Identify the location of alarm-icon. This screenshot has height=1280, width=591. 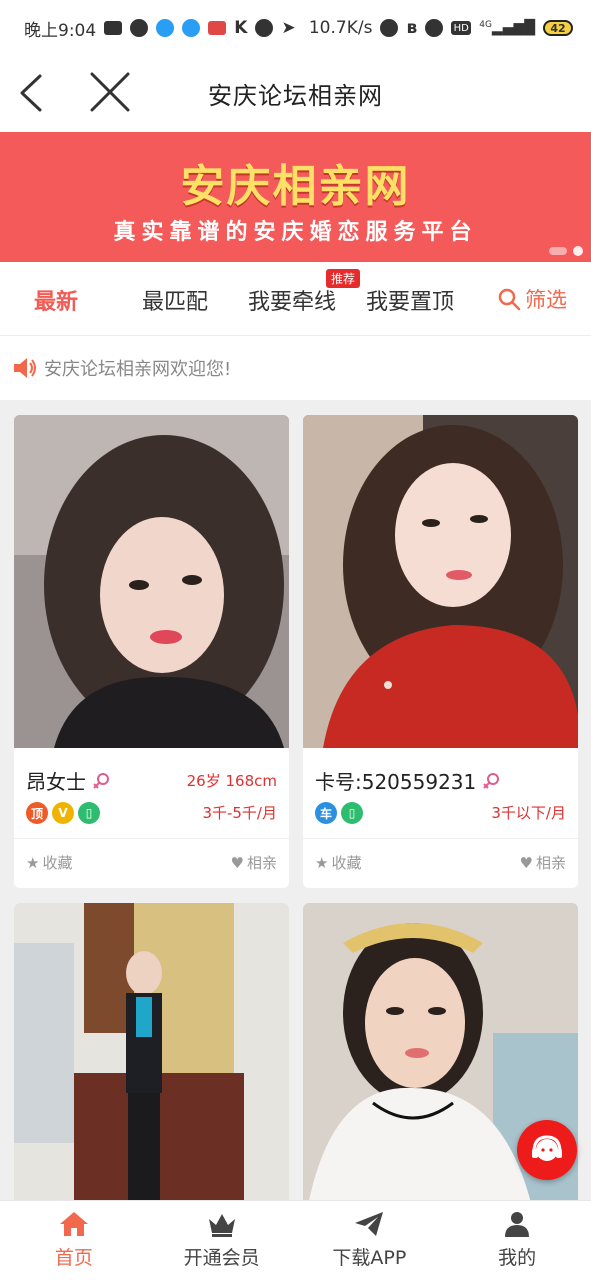
(434, 28).